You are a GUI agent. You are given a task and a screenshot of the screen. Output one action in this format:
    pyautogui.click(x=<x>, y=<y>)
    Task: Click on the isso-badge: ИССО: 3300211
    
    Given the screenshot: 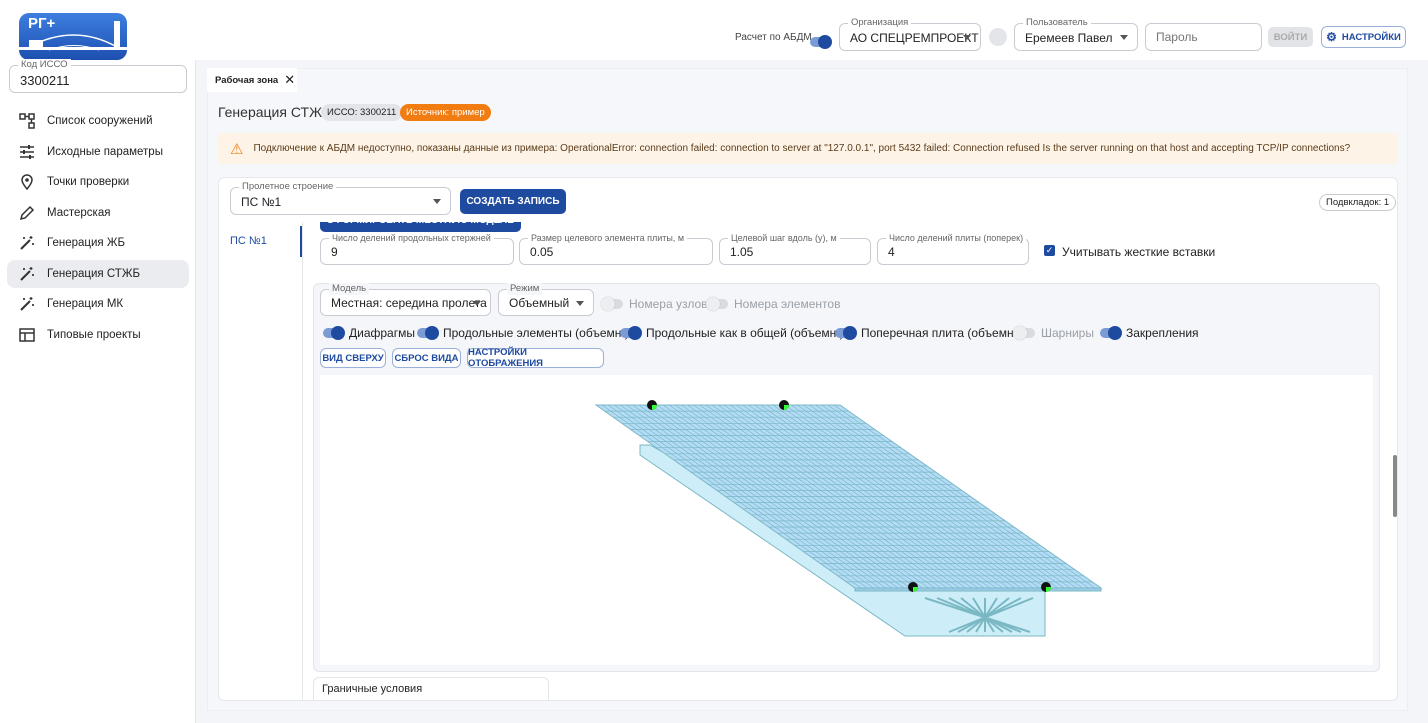 What is the action you would take?
    pyautogui.click(x=362, y=112)
    